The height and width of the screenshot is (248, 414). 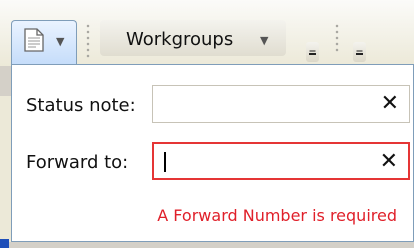 I want to click on workgroups-dropdown: Workgroups ▼, so click(x=193, y=38).